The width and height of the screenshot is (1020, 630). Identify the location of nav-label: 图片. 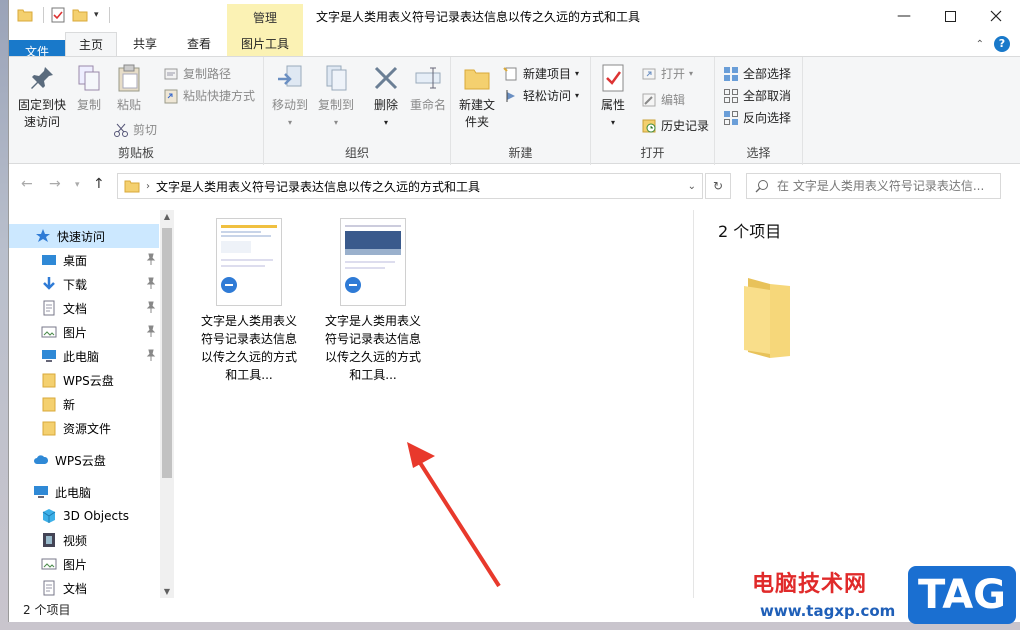
(75, 564).